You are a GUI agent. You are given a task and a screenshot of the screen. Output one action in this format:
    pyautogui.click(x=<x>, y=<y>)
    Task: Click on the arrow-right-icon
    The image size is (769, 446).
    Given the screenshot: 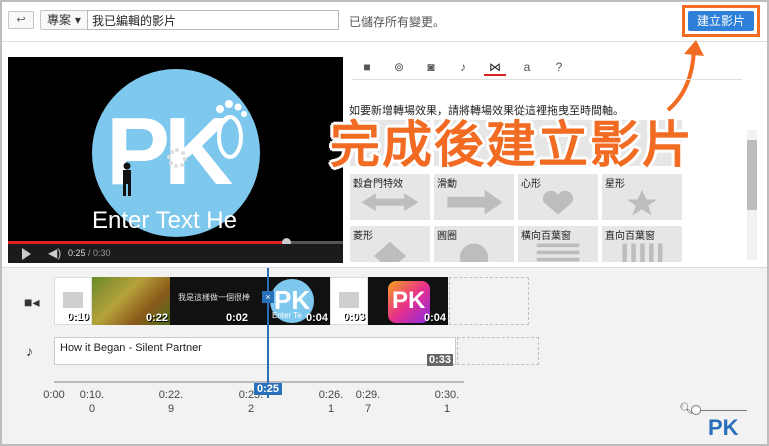 What is the action you would take?
    pyautogui.click(x=475, y=202)
    